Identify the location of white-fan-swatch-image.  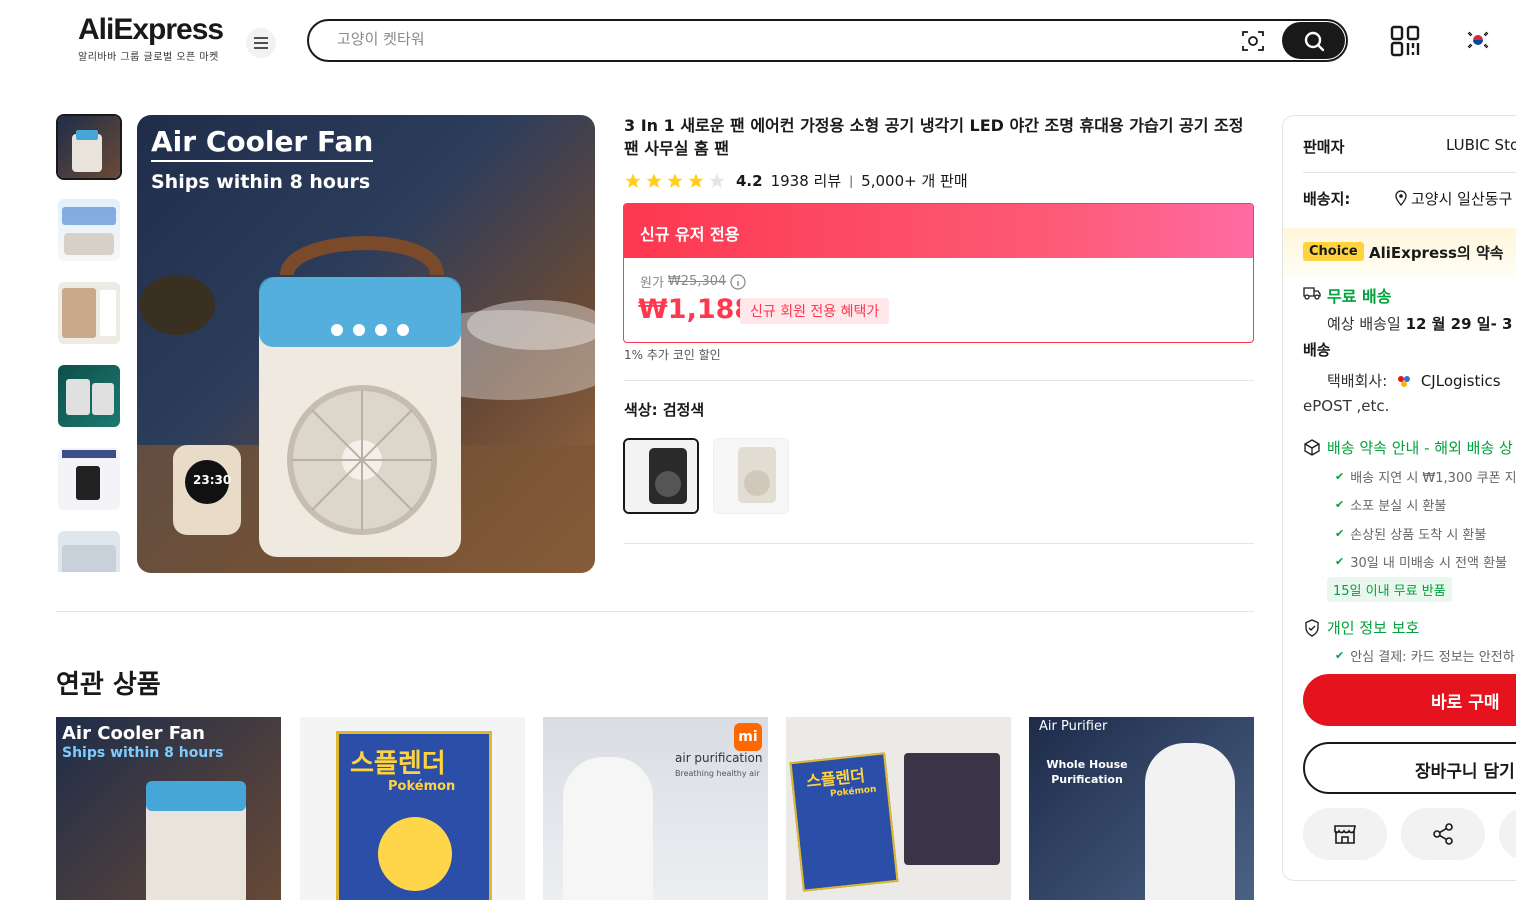
(751, 476).